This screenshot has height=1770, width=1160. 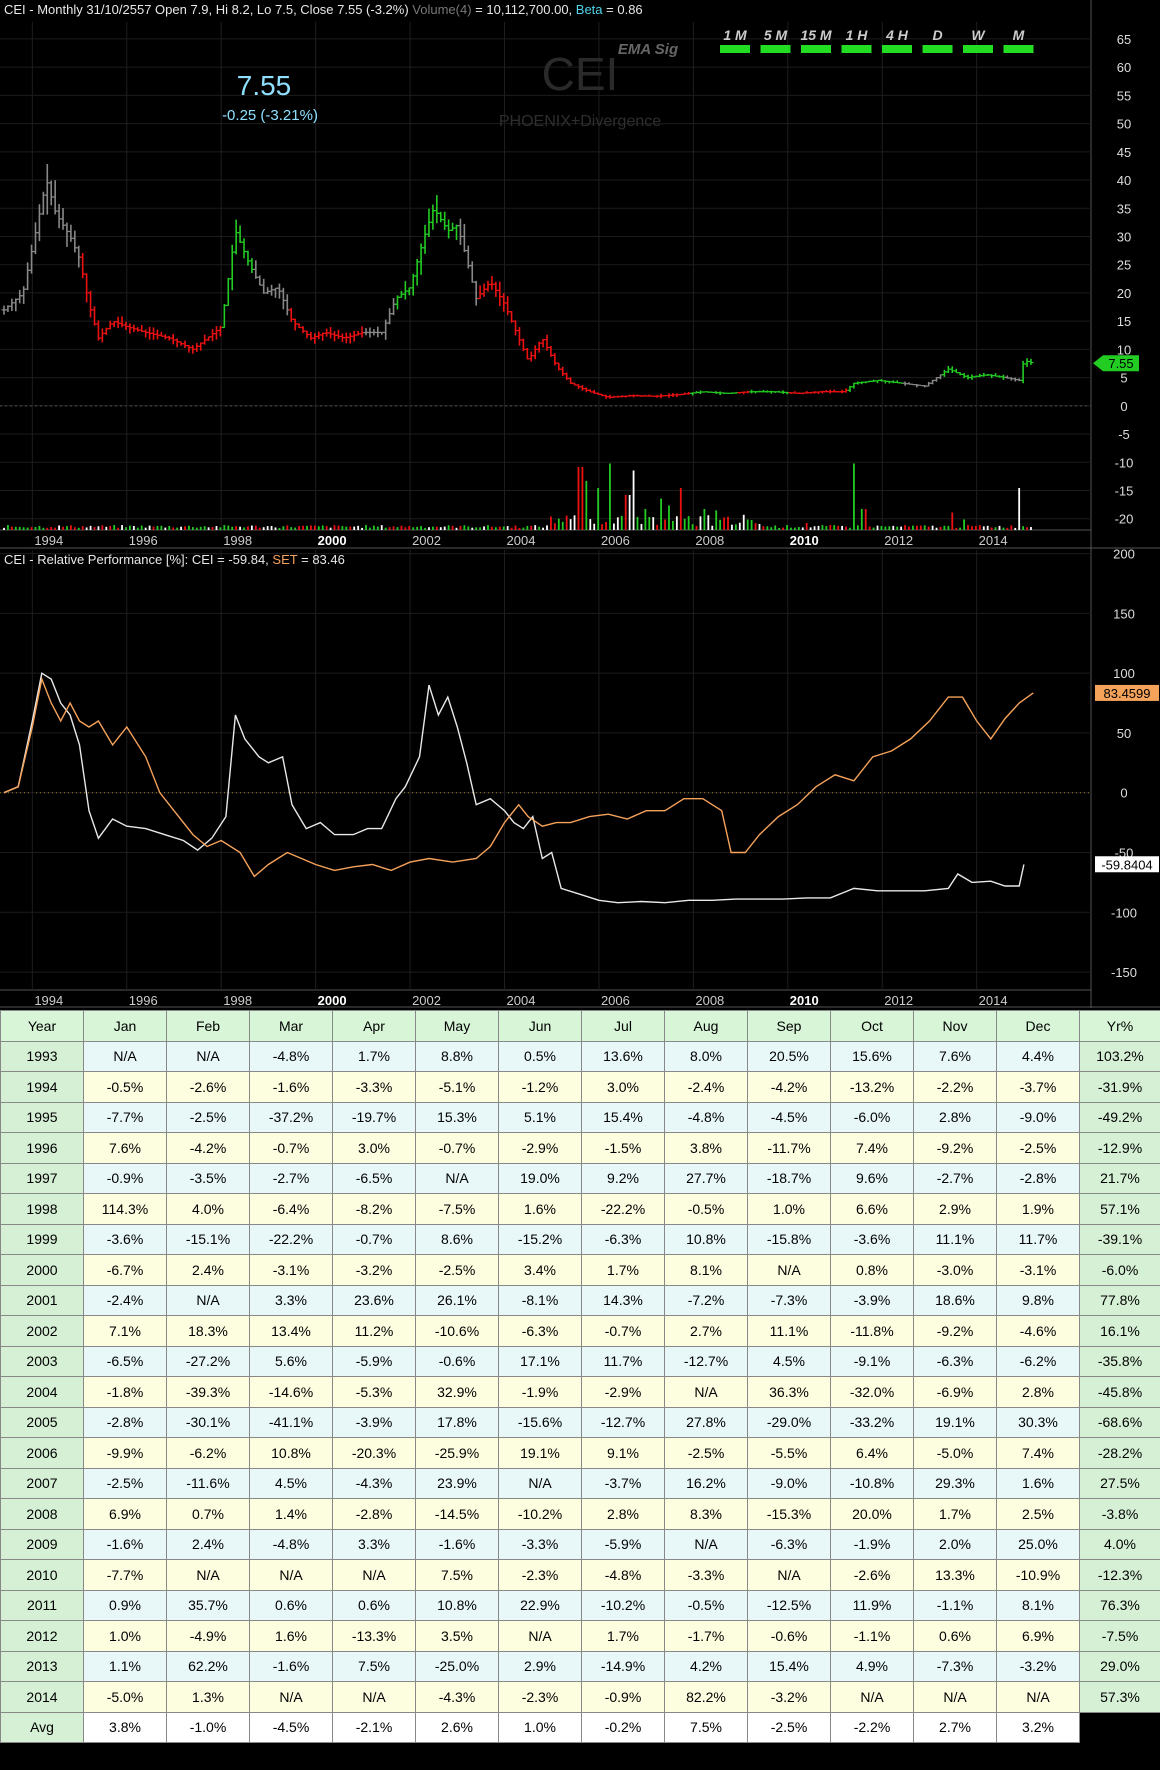 I want to click on monthly-return-cell: -11.7%, so click(x=789, y=1148).